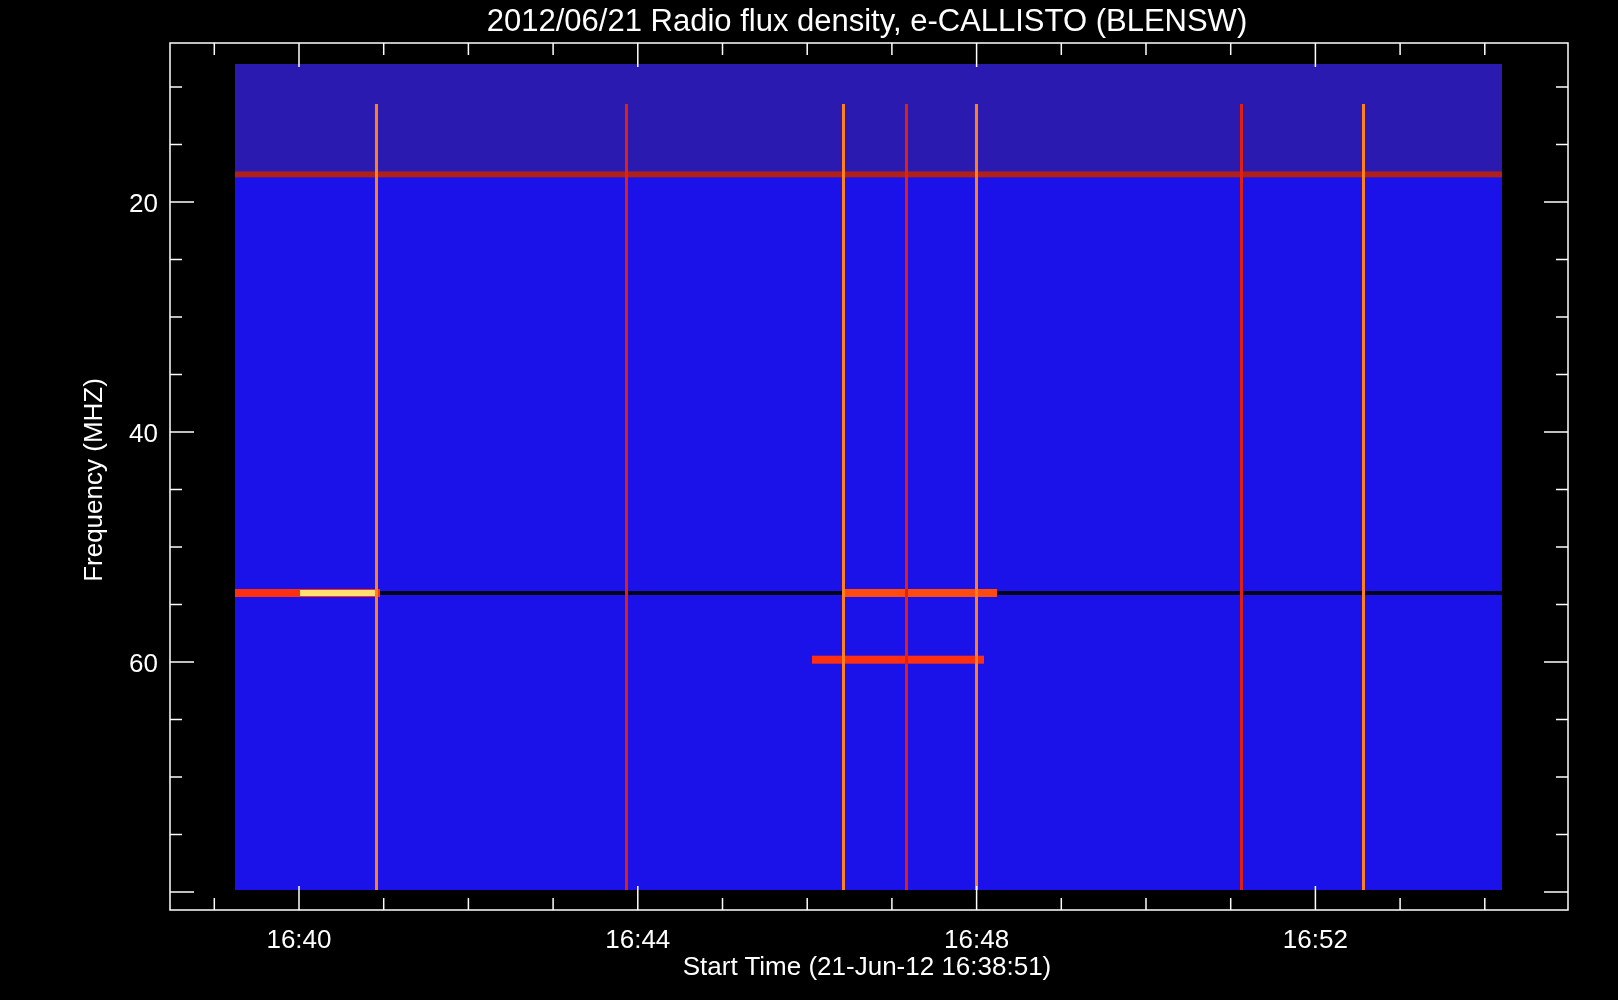 The width and height of the screenshot is (1618, 1000). What do you see at coordinates (143, 433) in the screenshot?
I see `tick-label: 40` at bounding box center [143, 433].